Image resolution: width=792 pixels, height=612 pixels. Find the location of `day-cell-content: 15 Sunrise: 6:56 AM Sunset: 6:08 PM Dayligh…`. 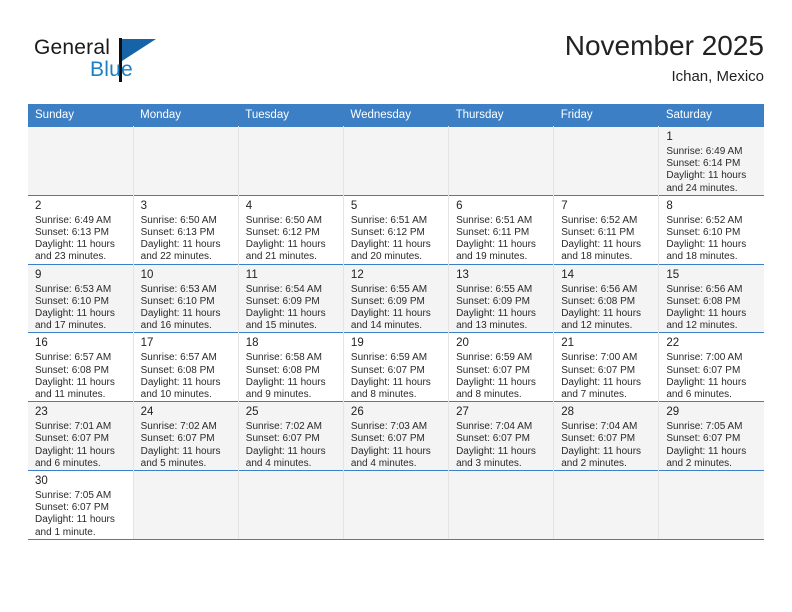

day-cell-content: 15 Sunrise: 6:56 AM Sunset: 6:08 PM Dayligh… is located at coordinates (711, 299).